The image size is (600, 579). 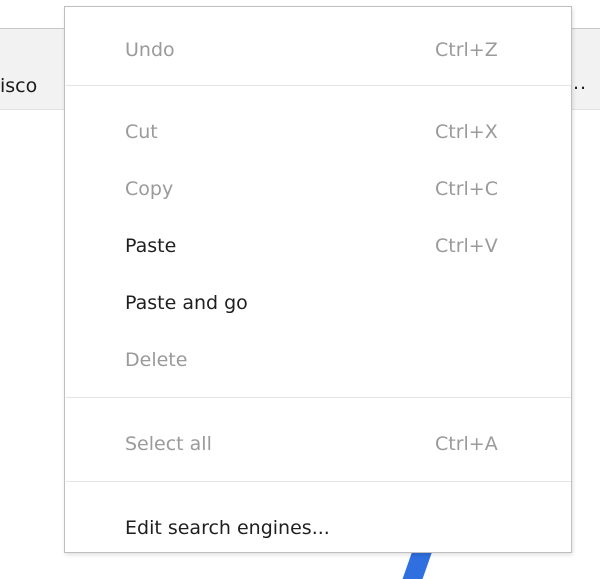 I want to click on menu-item-label: Paste, so click(x=151, y=246).